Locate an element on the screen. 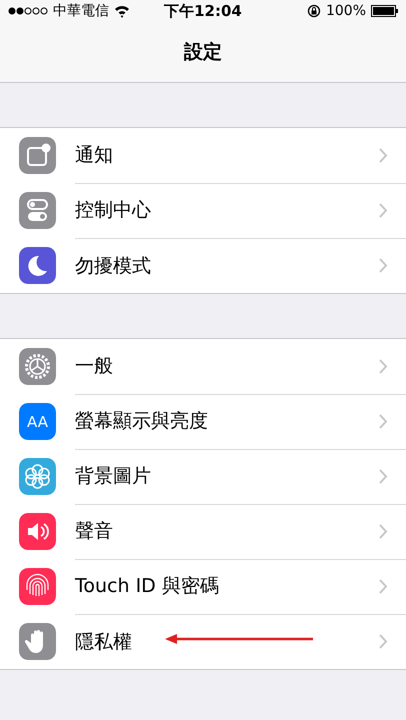 The image size is (406, 720). row-label: 背景圖片 is located at coordinates (113, 476).